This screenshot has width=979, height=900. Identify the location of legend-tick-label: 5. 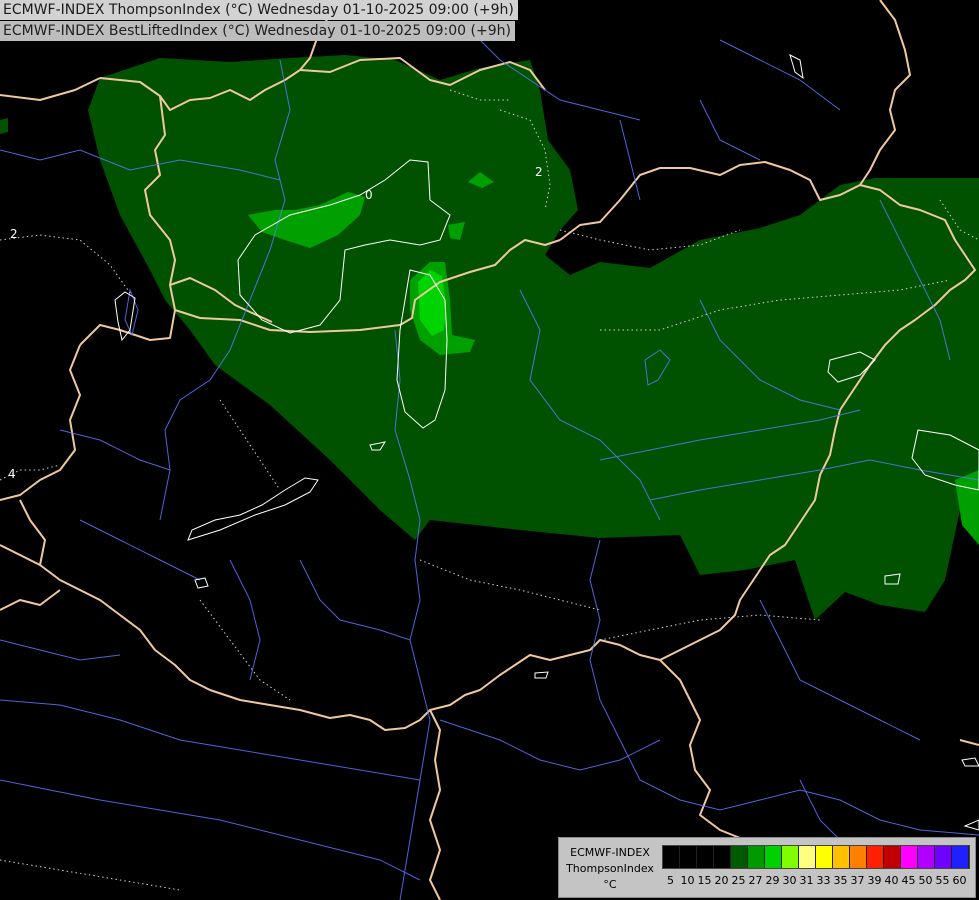
(670, 880).